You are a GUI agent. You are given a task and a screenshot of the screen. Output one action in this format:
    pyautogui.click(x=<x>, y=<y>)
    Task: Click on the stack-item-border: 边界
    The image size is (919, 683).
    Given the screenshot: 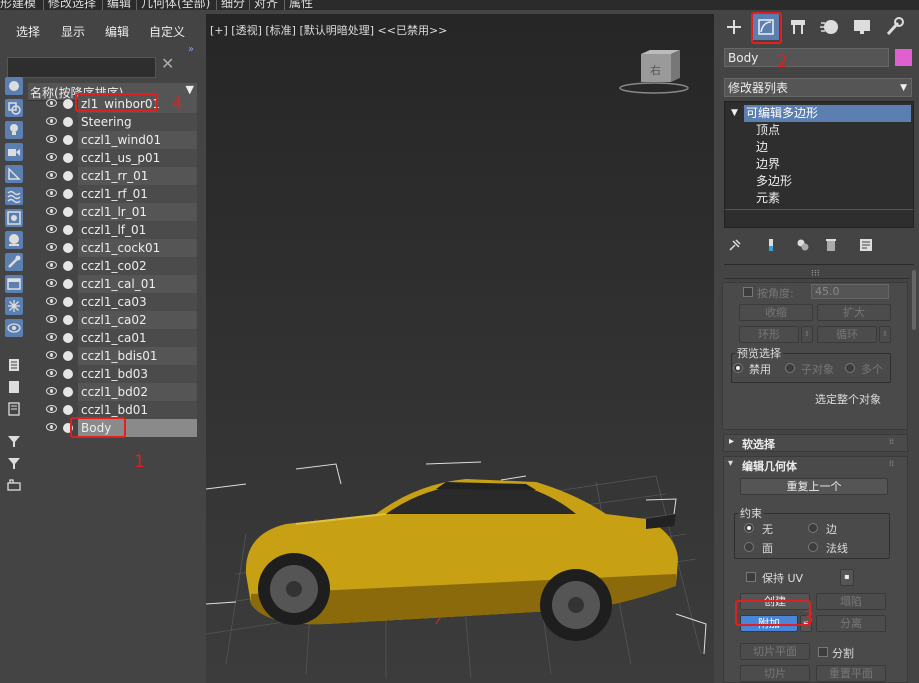 What is the action you would take?
    pyautogui.click(x=768, y=164)
    